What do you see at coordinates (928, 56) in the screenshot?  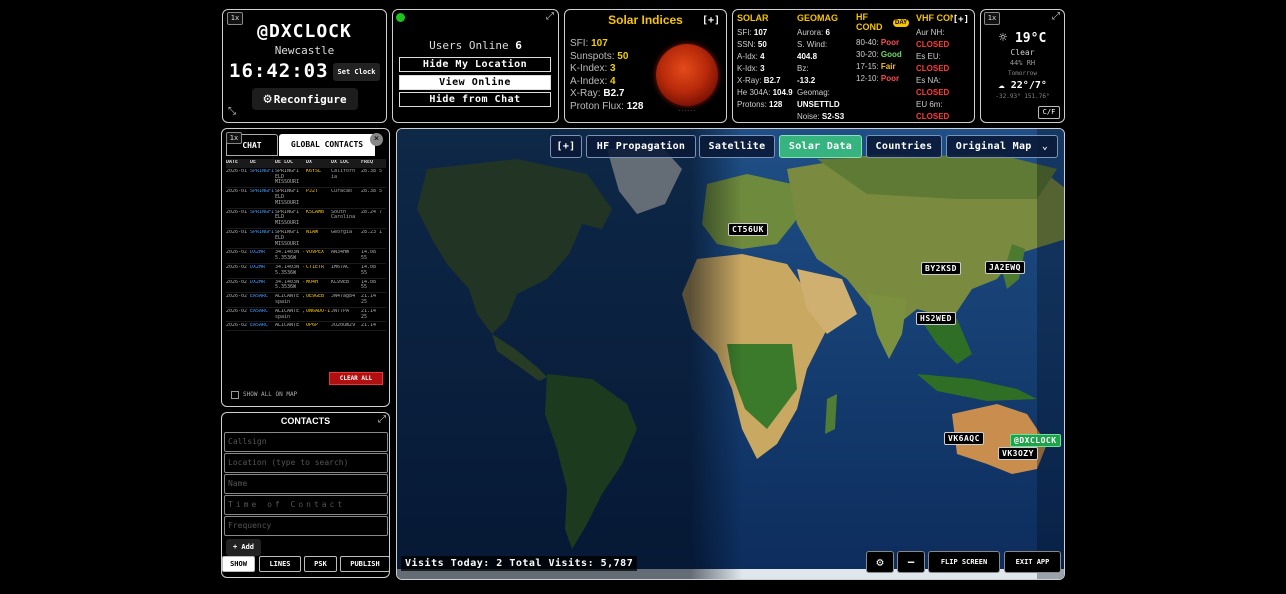 I see `vhf-label: Es EU:` at bounding box center [928, 56].